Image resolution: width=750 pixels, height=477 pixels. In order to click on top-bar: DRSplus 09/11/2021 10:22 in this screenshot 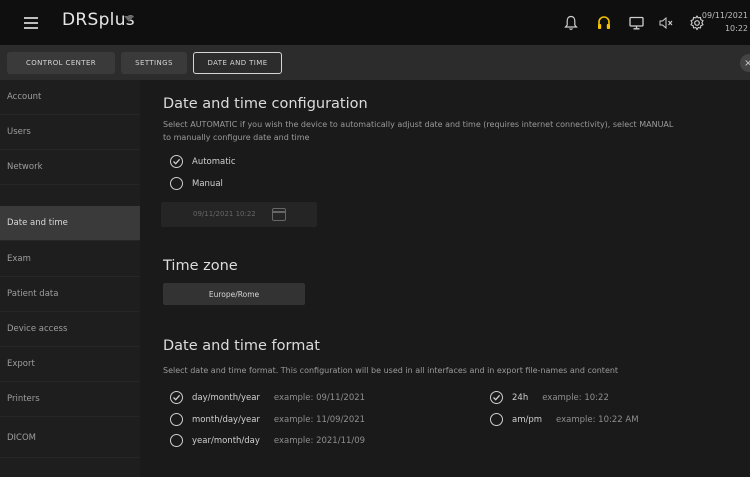, I will do `click(375, 22)`.